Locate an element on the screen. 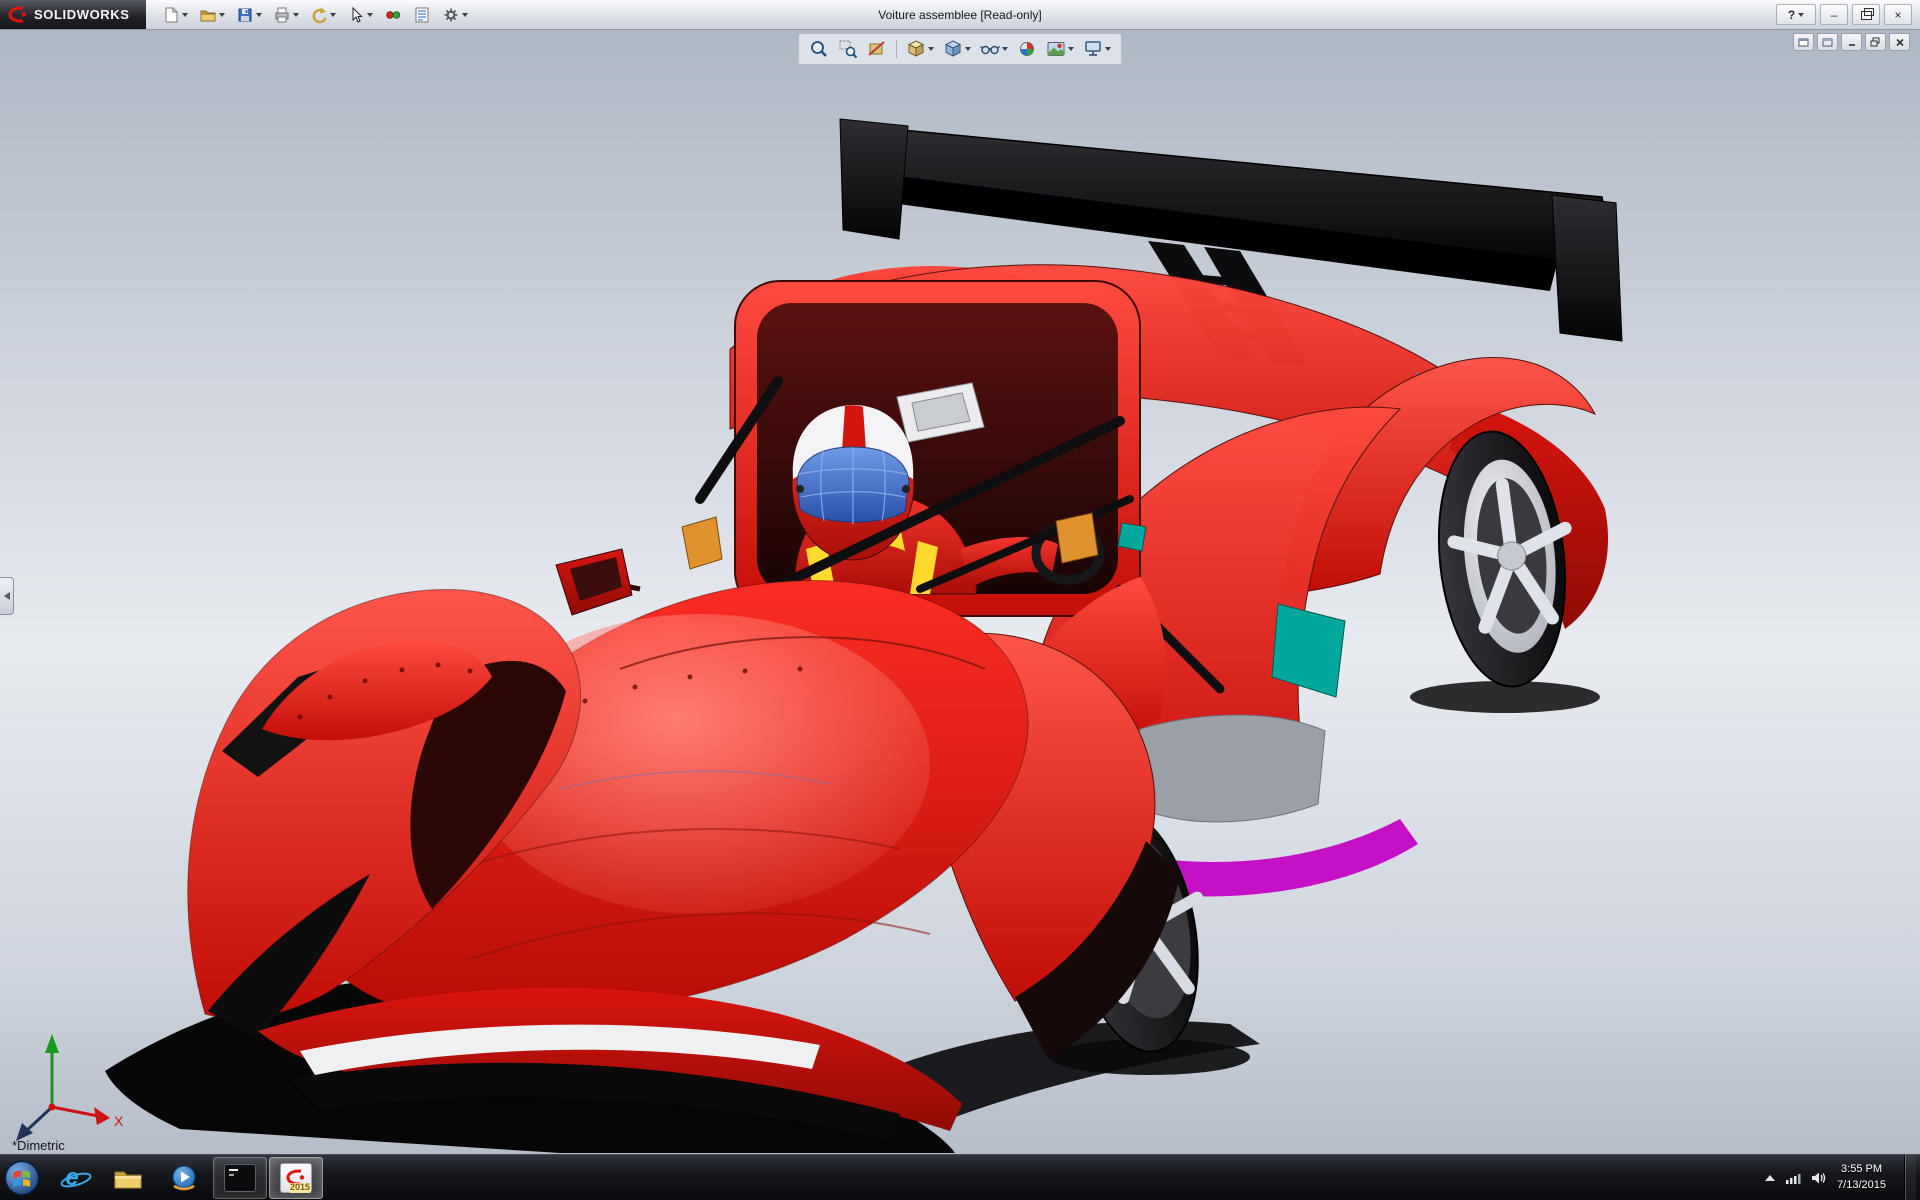  command-prompt-icon is located at coordinates (240, 1177).